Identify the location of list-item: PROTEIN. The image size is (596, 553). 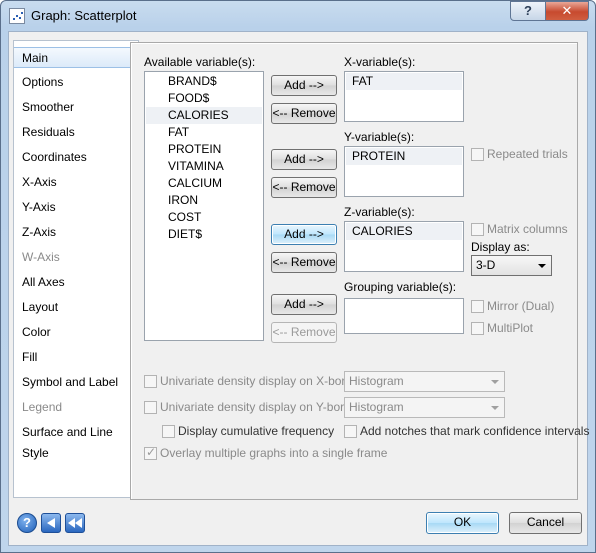
(204, 149).